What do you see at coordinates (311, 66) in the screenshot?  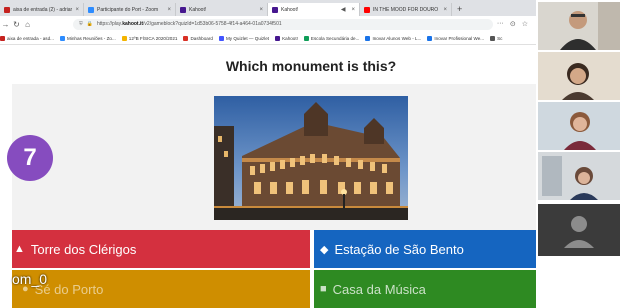 I see `question-title: Which monument is this?` at bounding box center [311, 66].